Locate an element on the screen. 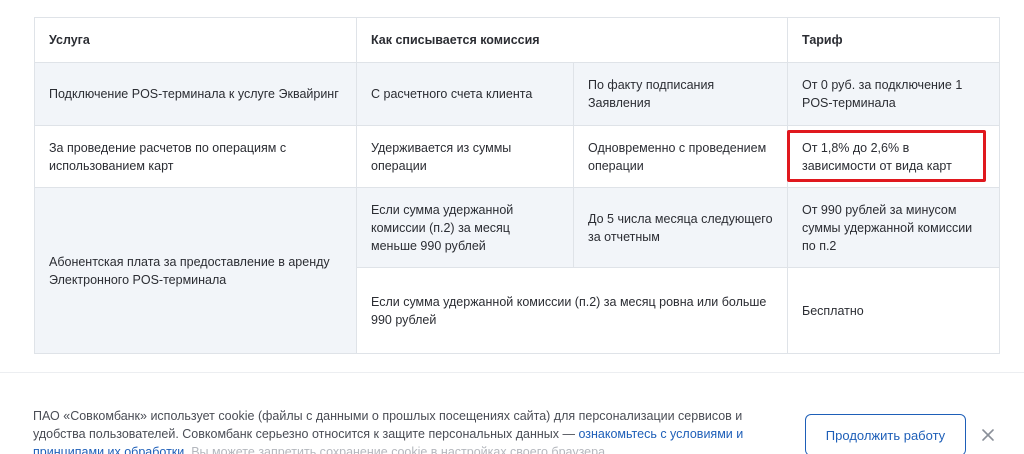  continue-button: Продолжить работу is located at coordinates (885, 434).